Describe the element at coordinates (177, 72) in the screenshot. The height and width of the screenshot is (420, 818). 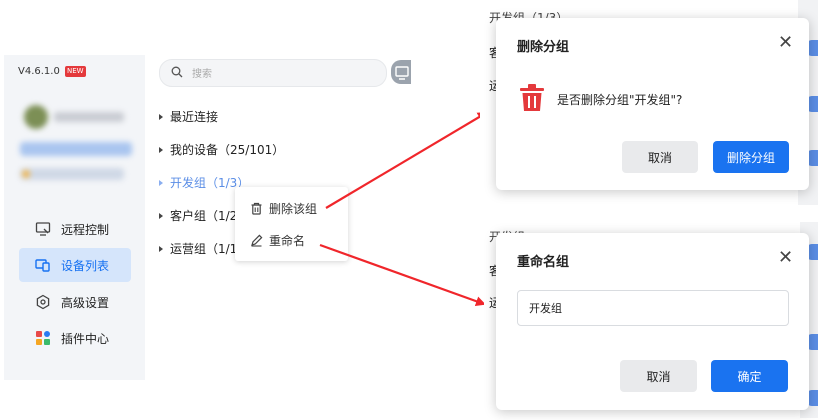
I see `search-icon` at that location.